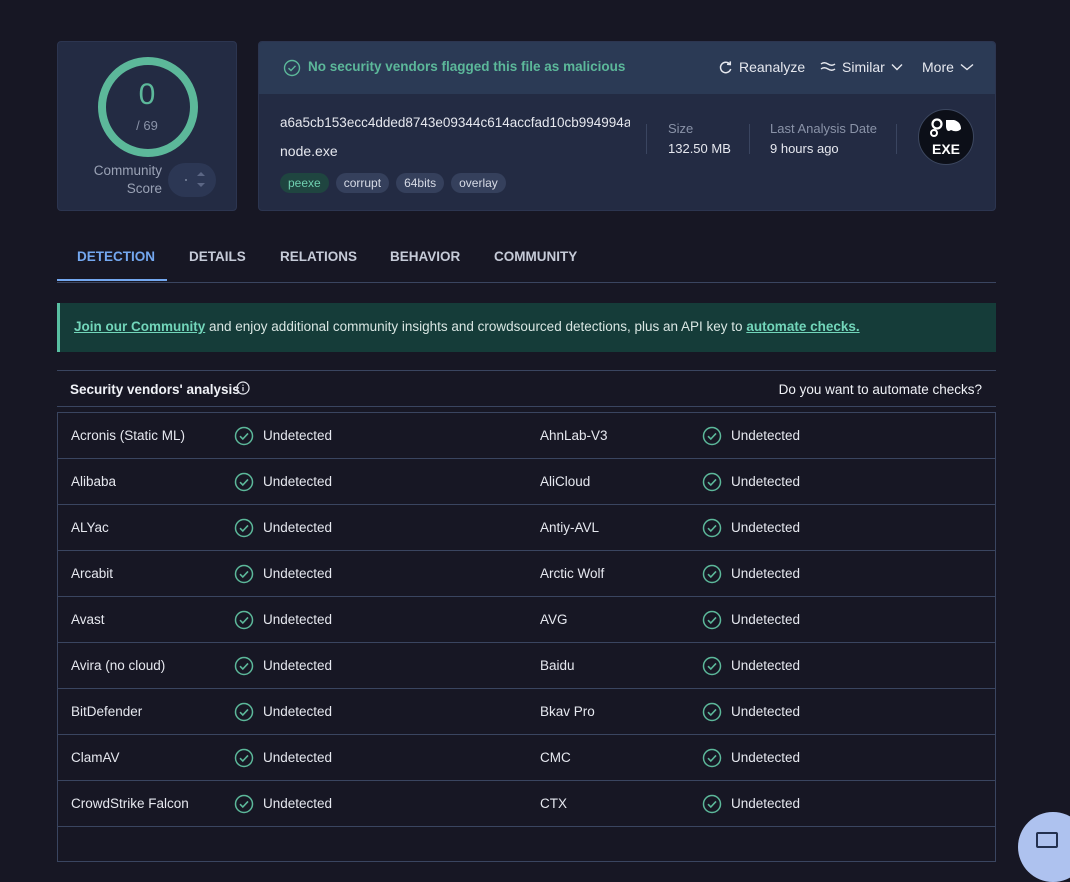 This screenshot has height=882, width=1070. Describe the element at coordinates (362, 183) in the screenshot. I see `tag-corrupt: corrupt` at that location.